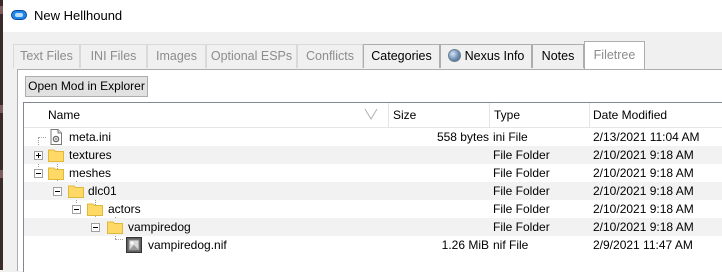  I want to click on row-name: dlc01, so click(102, 191).